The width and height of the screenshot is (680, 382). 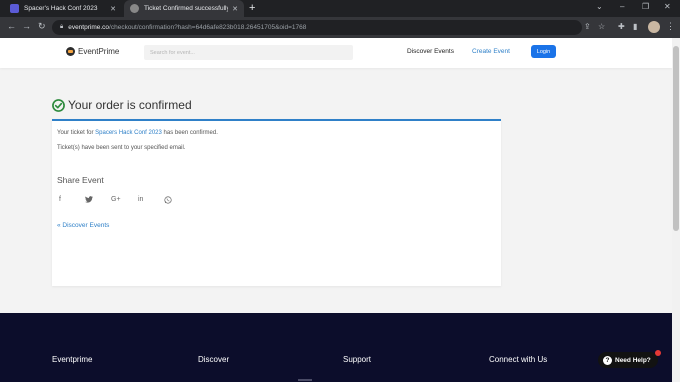 I want to click on whatsapp-icon, so click(x=168, y=201).